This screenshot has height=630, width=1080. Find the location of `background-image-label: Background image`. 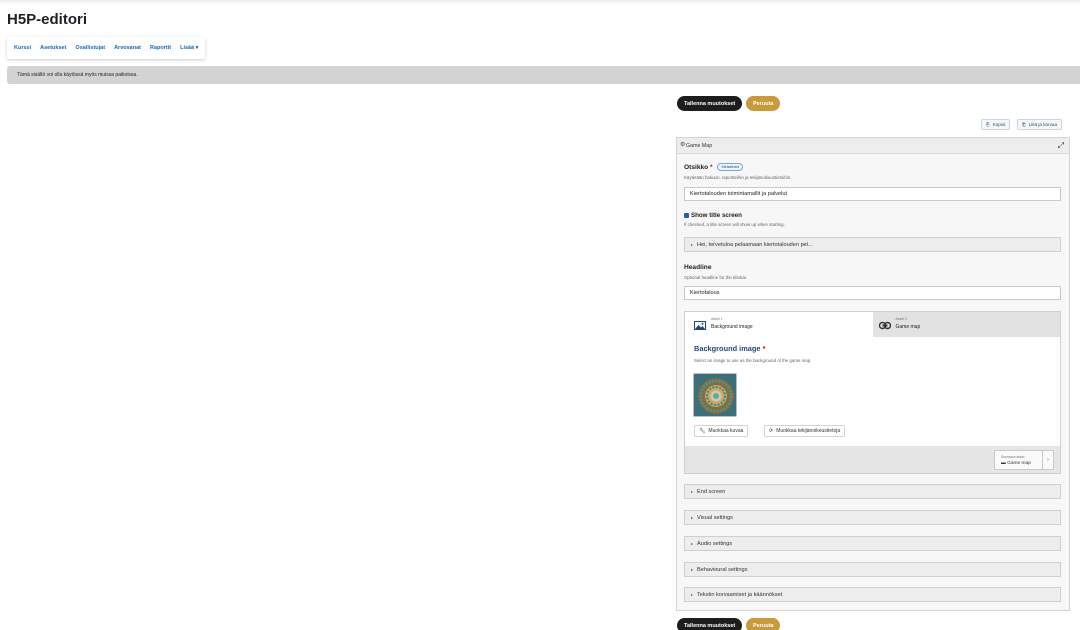

background-image-label: Background image is located at coordinates (727, 348).